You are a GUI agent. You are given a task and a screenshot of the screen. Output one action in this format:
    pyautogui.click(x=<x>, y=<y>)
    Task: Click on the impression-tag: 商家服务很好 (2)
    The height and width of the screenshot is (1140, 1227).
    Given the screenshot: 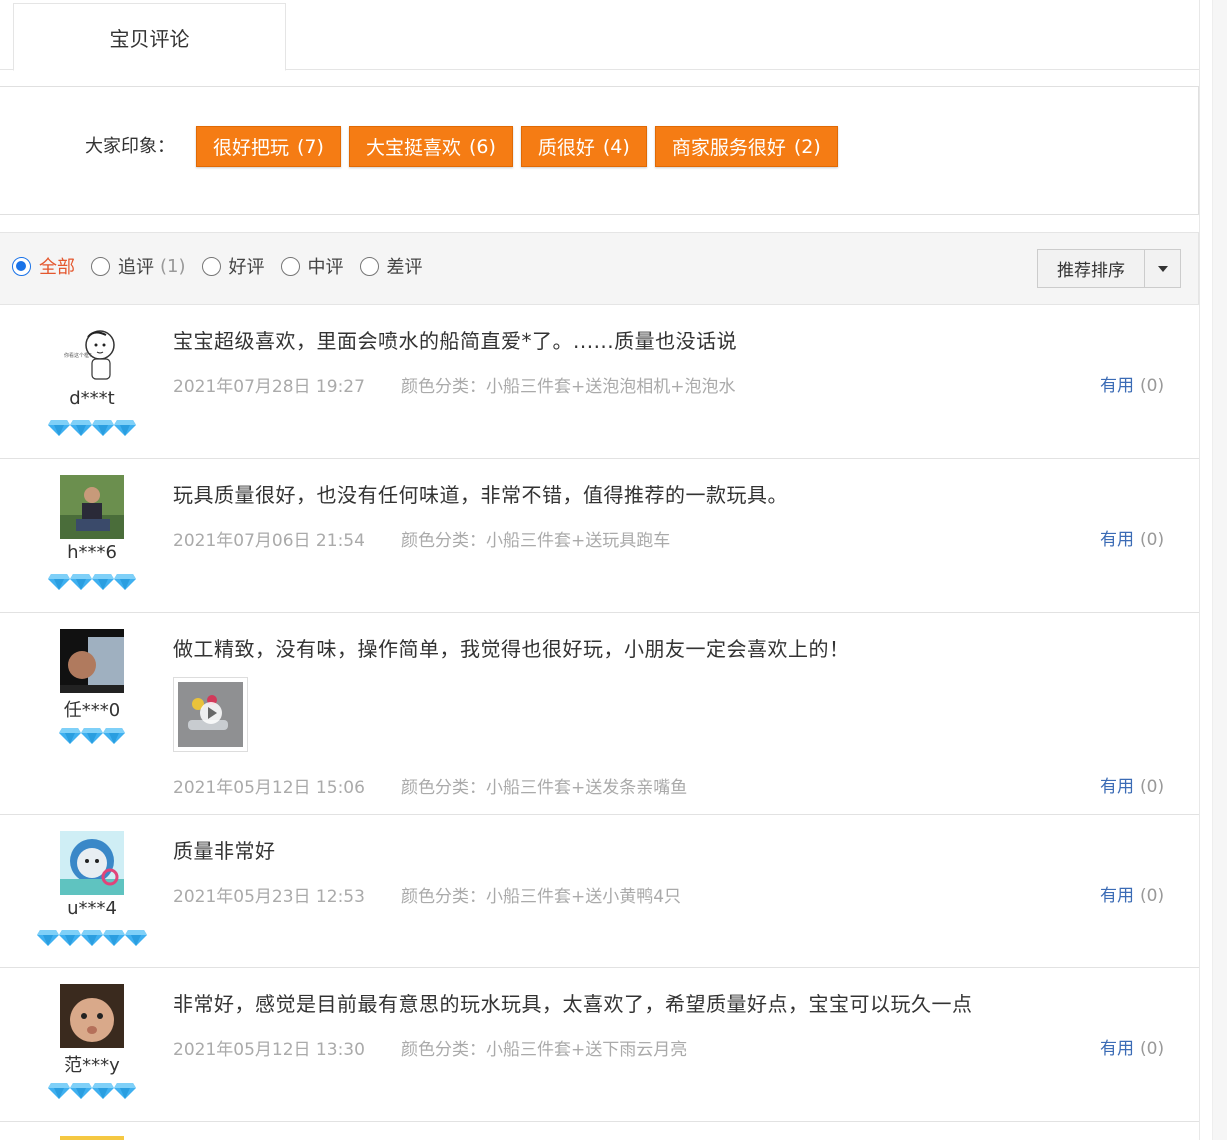 What is the action you would take?
    pyautogui.click(x=746, y=146)
    